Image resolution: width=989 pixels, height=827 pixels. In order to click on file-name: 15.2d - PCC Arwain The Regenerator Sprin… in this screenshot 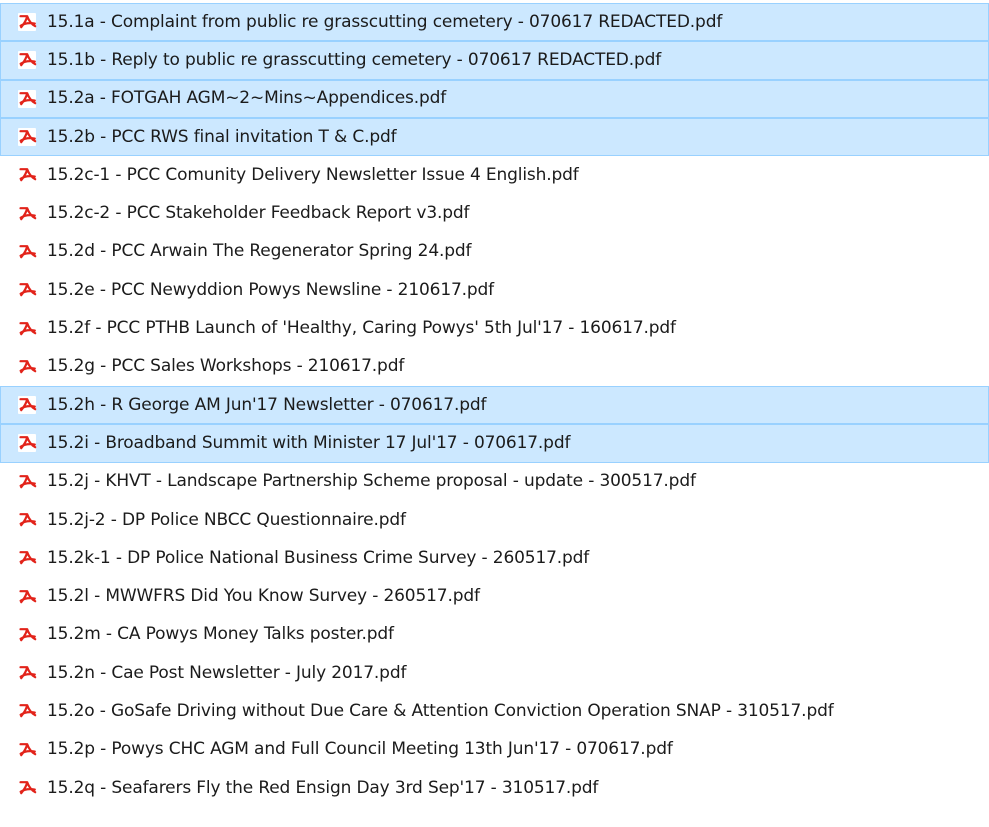, I will do `click(259, 251)`.